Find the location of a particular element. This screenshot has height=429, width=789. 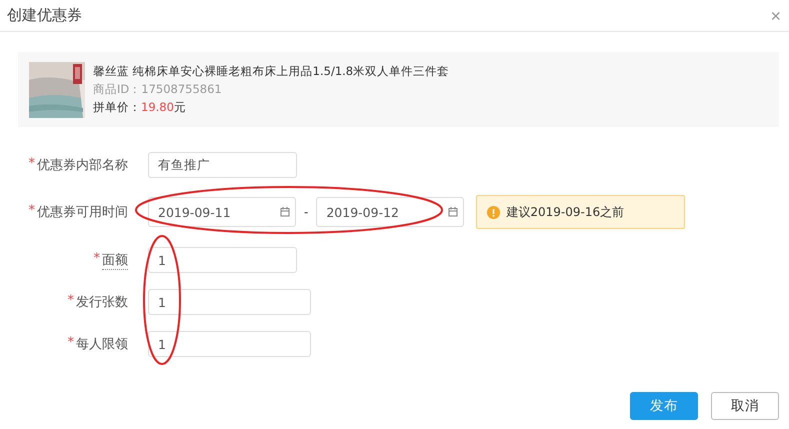

product-price: 拼单价：19.80元 is located at coordinates (140, 107).